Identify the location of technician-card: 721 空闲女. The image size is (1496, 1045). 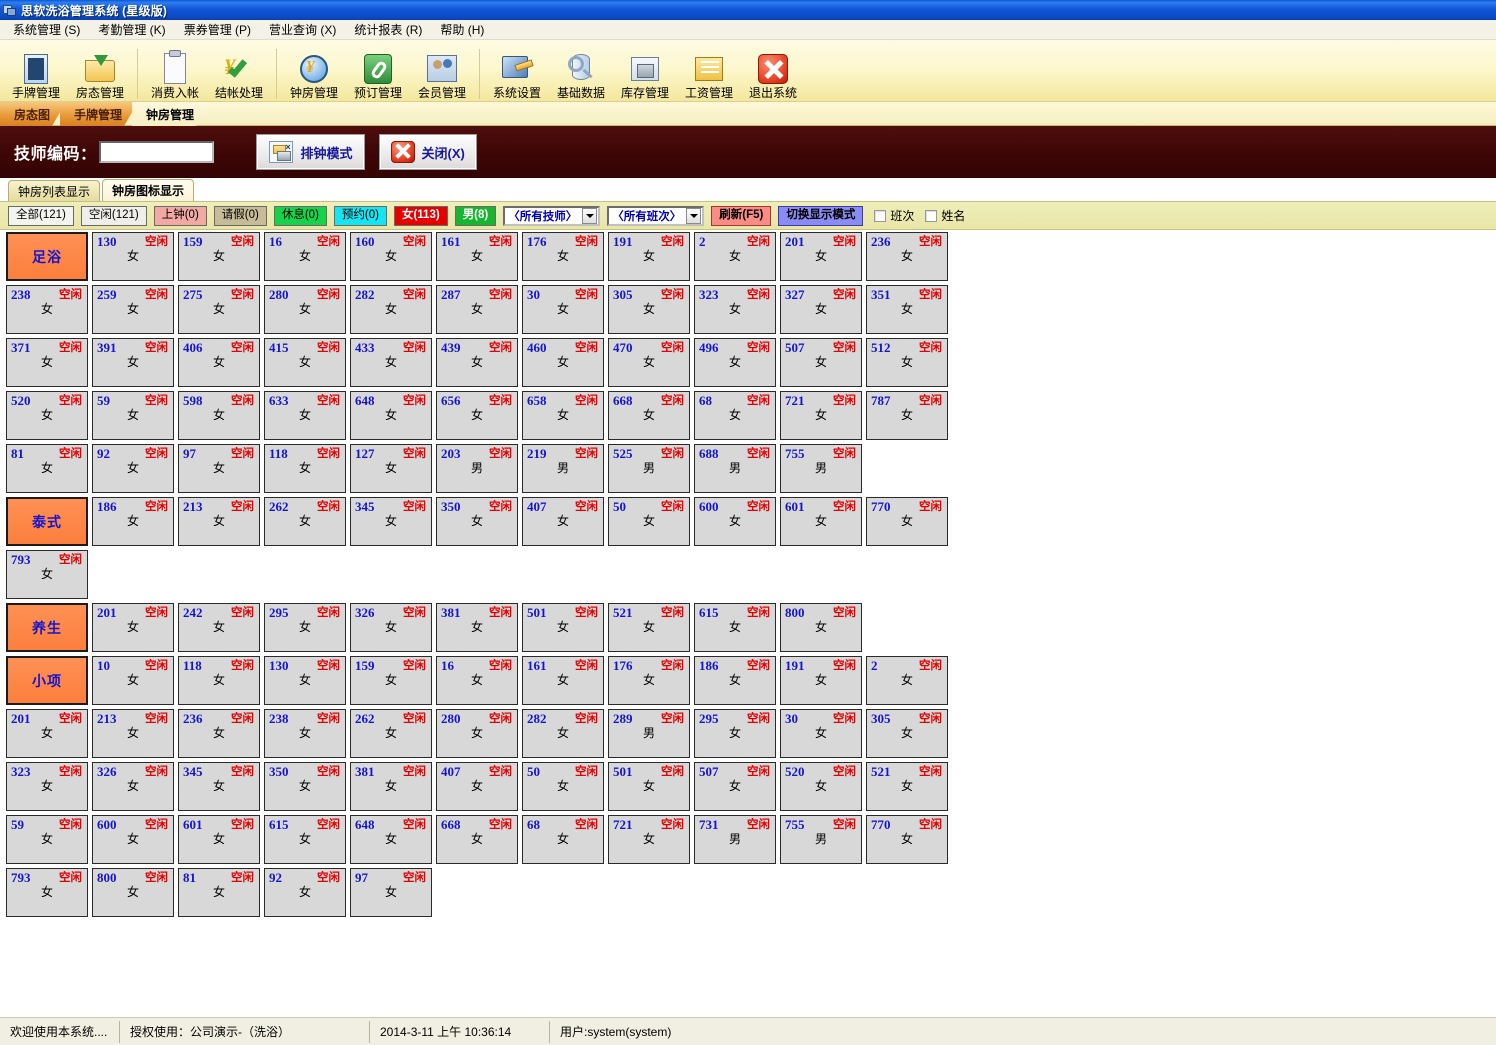
(649, 839).